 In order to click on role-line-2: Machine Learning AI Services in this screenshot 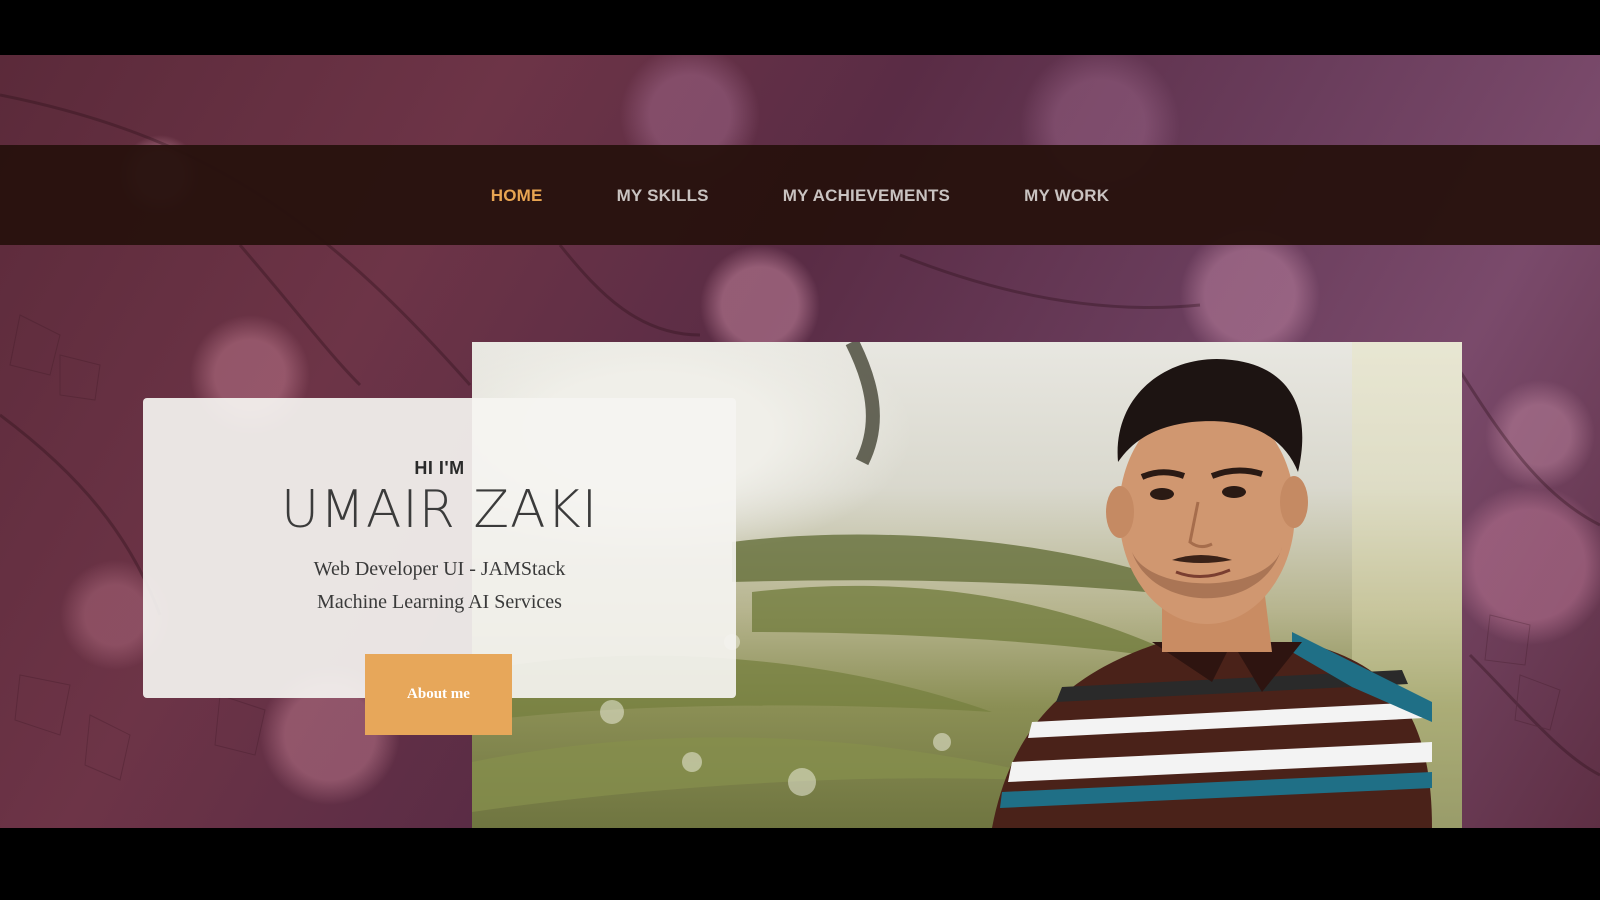, I will do `click(439, 602)`.